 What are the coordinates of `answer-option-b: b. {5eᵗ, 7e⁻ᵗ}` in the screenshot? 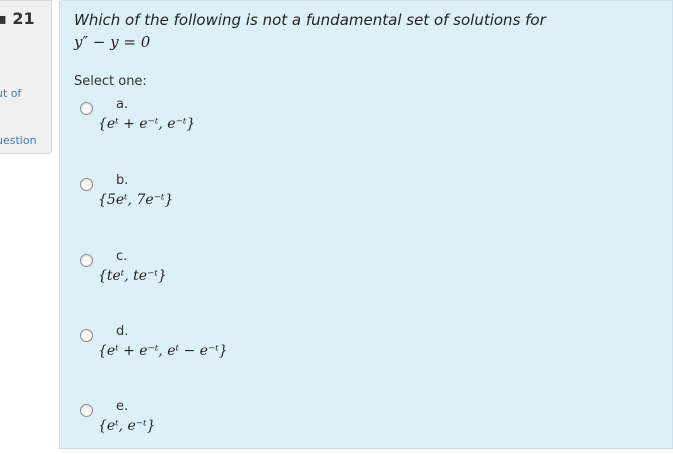 It's located at (290, 200).